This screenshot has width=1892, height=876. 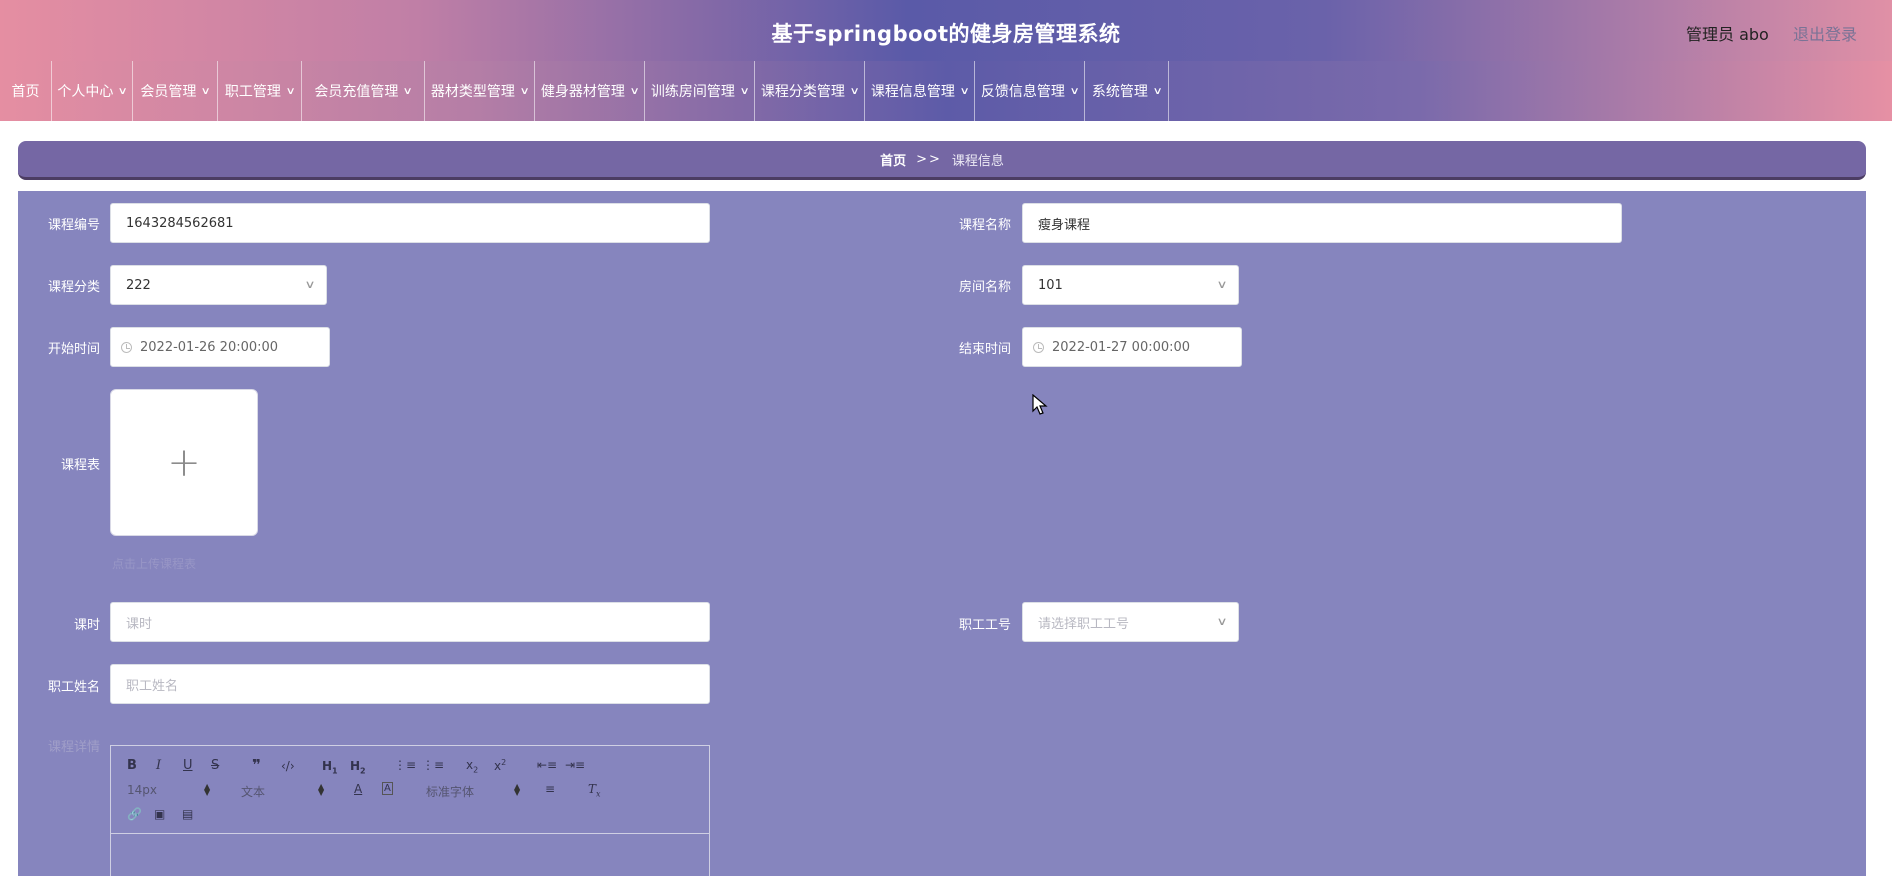 I want to click on staff-no-select: 请选择职工工号 ∨, so click(x=1130, y=622).